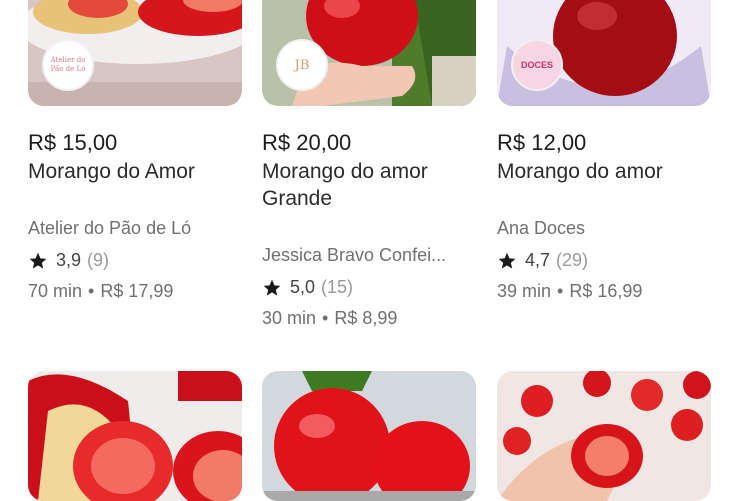 The height and width of the screenshot is (501, 738). I want to click on store-rating: 4,7 (29), so click(542, 260).